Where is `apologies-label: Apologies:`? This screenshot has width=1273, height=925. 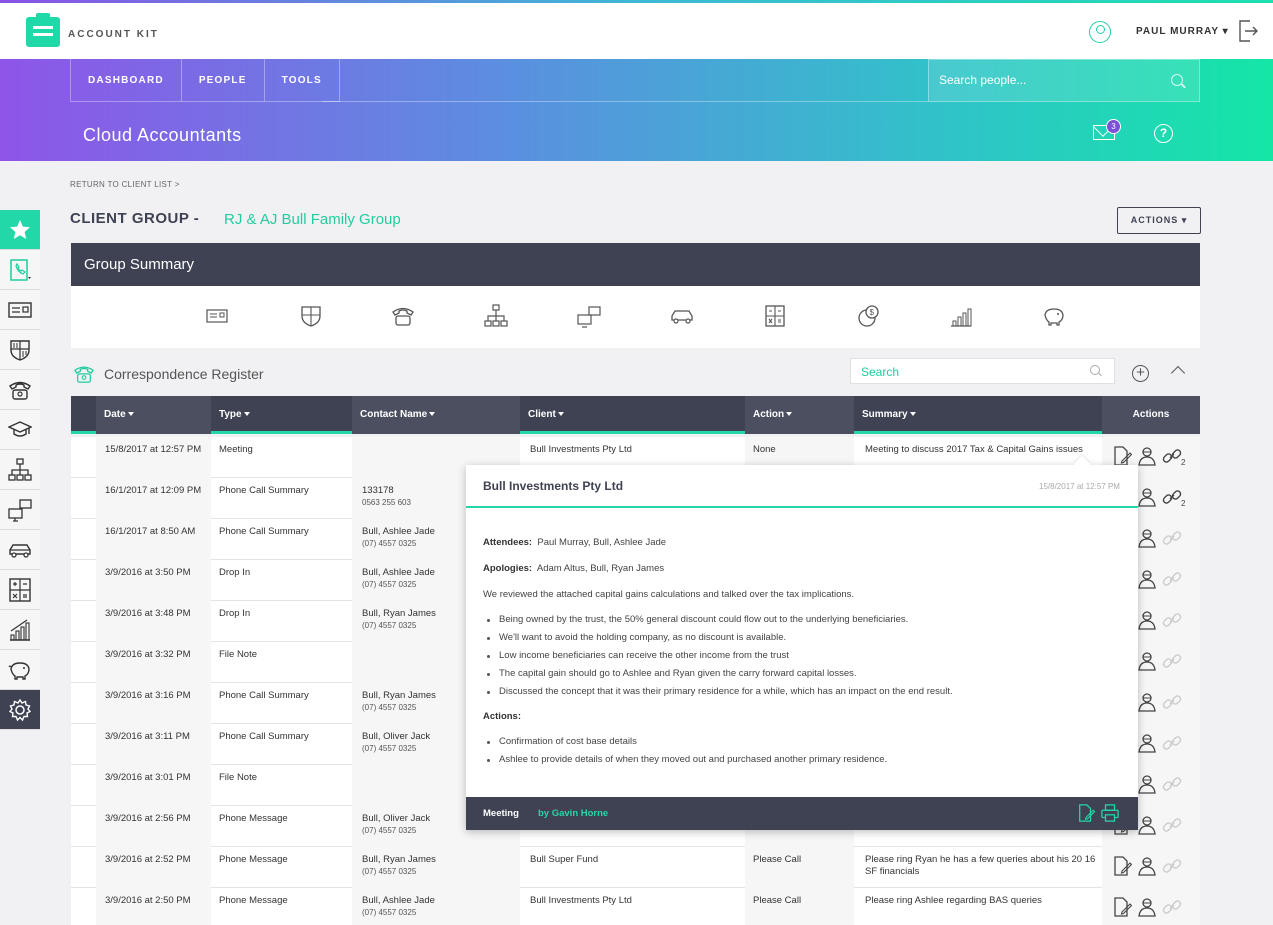 apologies-label: Apologies: is located at coordinates (508, 568).